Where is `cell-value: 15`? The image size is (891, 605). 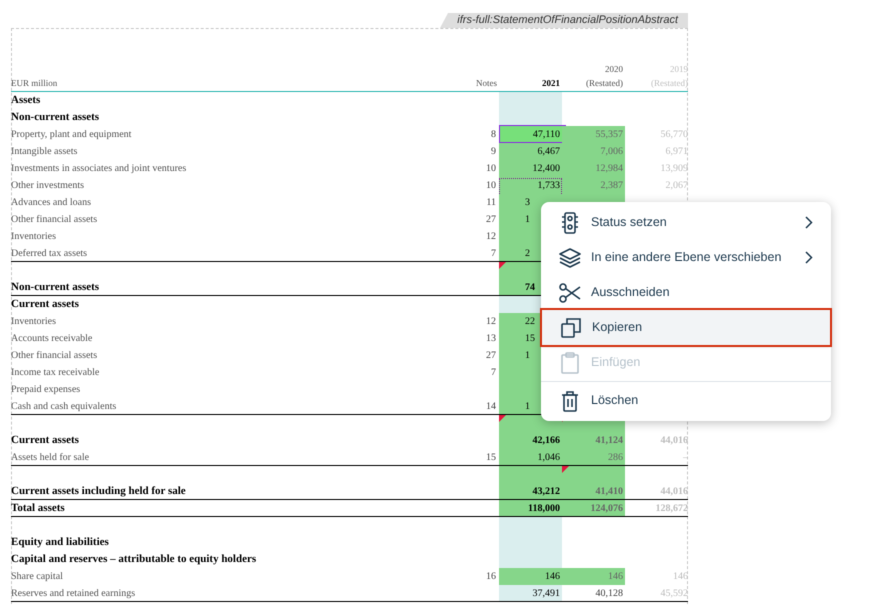
cell-value: 15 is located at coordinates (530, 339).